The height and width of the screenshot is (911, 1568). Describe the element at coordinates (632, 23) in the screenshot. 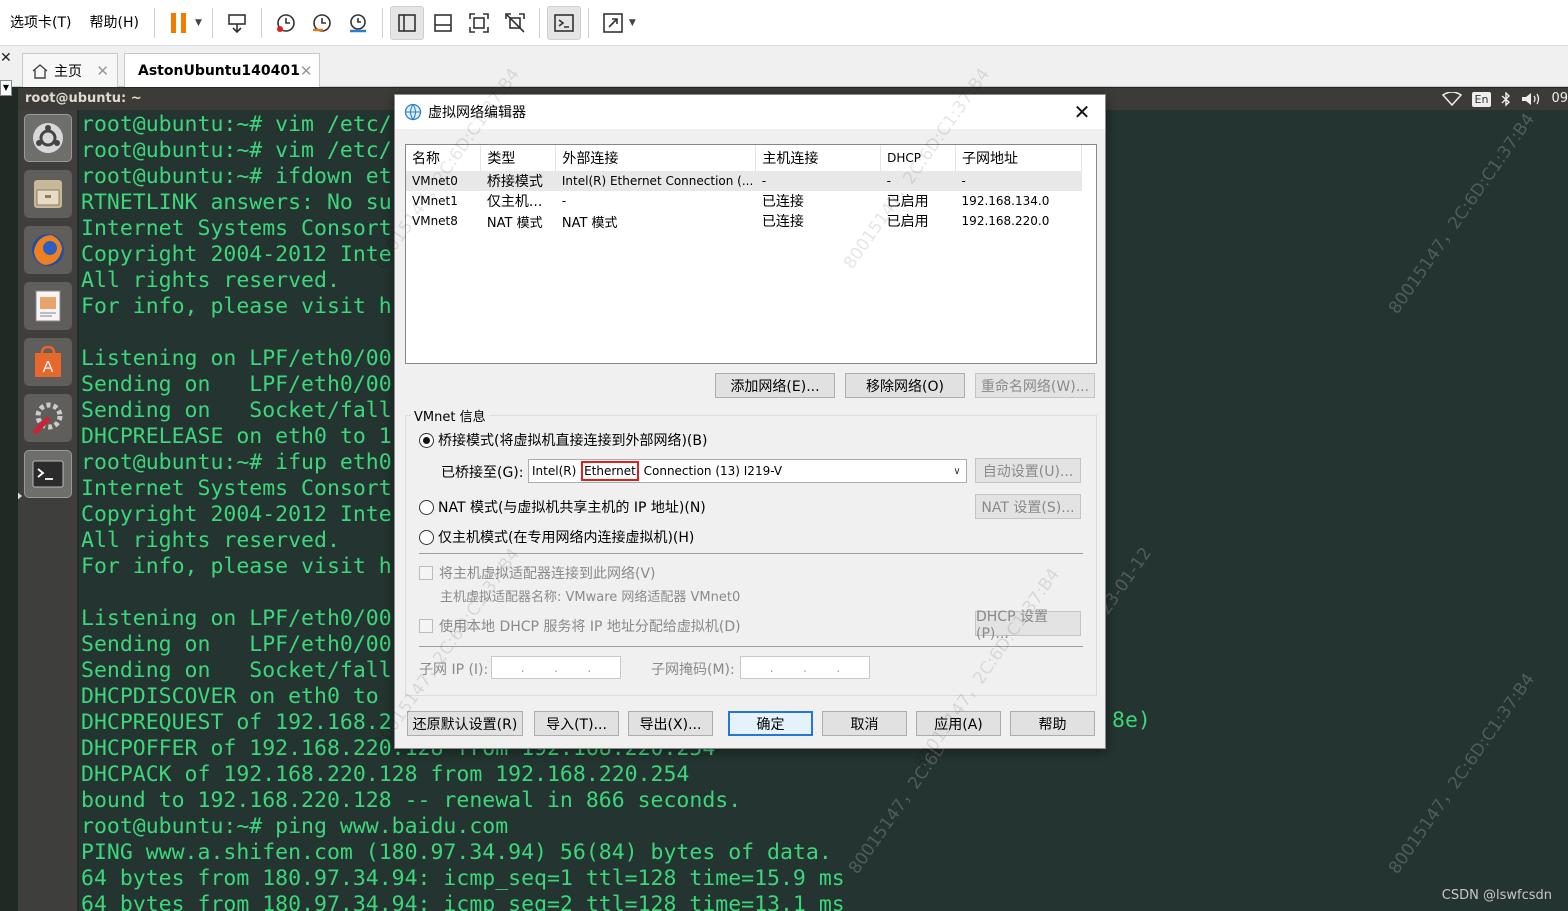

I see `stretch-dropdown-icon: ▼` at that location.